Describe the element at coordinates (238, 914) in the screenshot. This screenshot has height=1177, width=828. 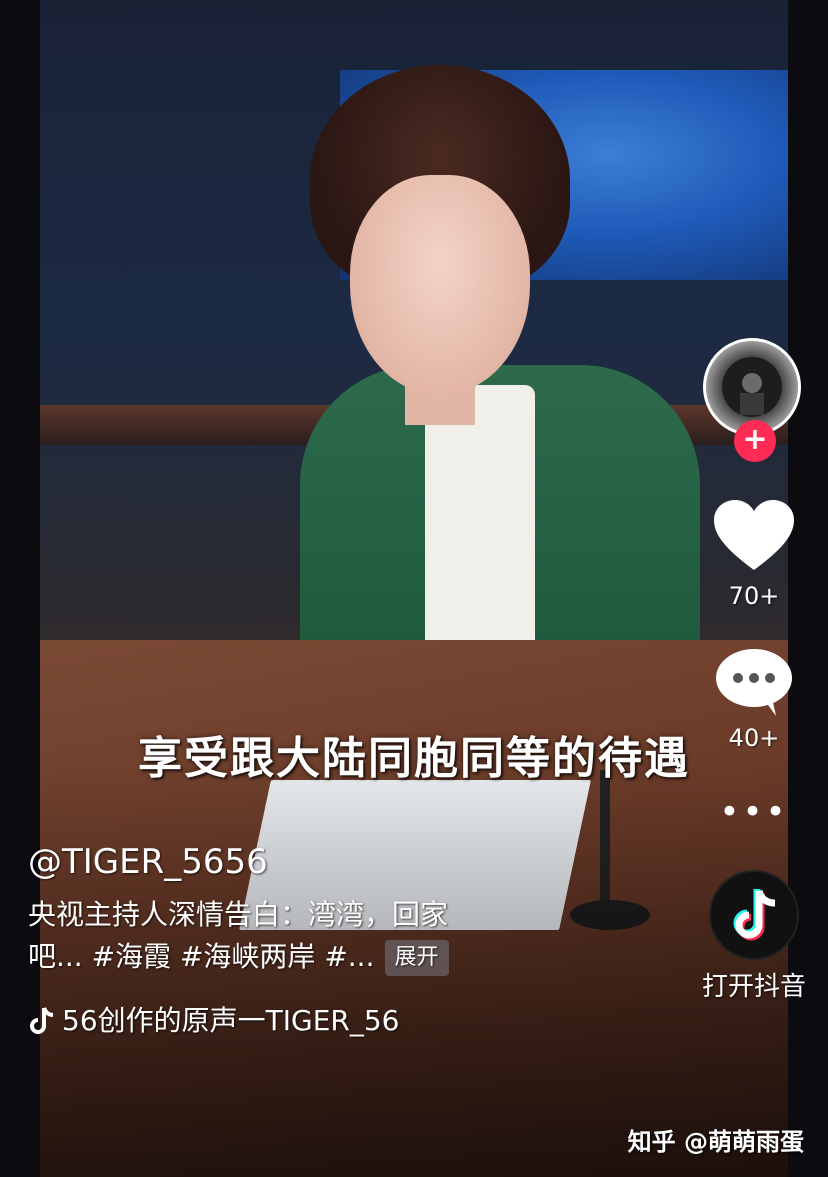
I see `description-line-1: 央视主持人深情告白：湾湾，回家` at that location.